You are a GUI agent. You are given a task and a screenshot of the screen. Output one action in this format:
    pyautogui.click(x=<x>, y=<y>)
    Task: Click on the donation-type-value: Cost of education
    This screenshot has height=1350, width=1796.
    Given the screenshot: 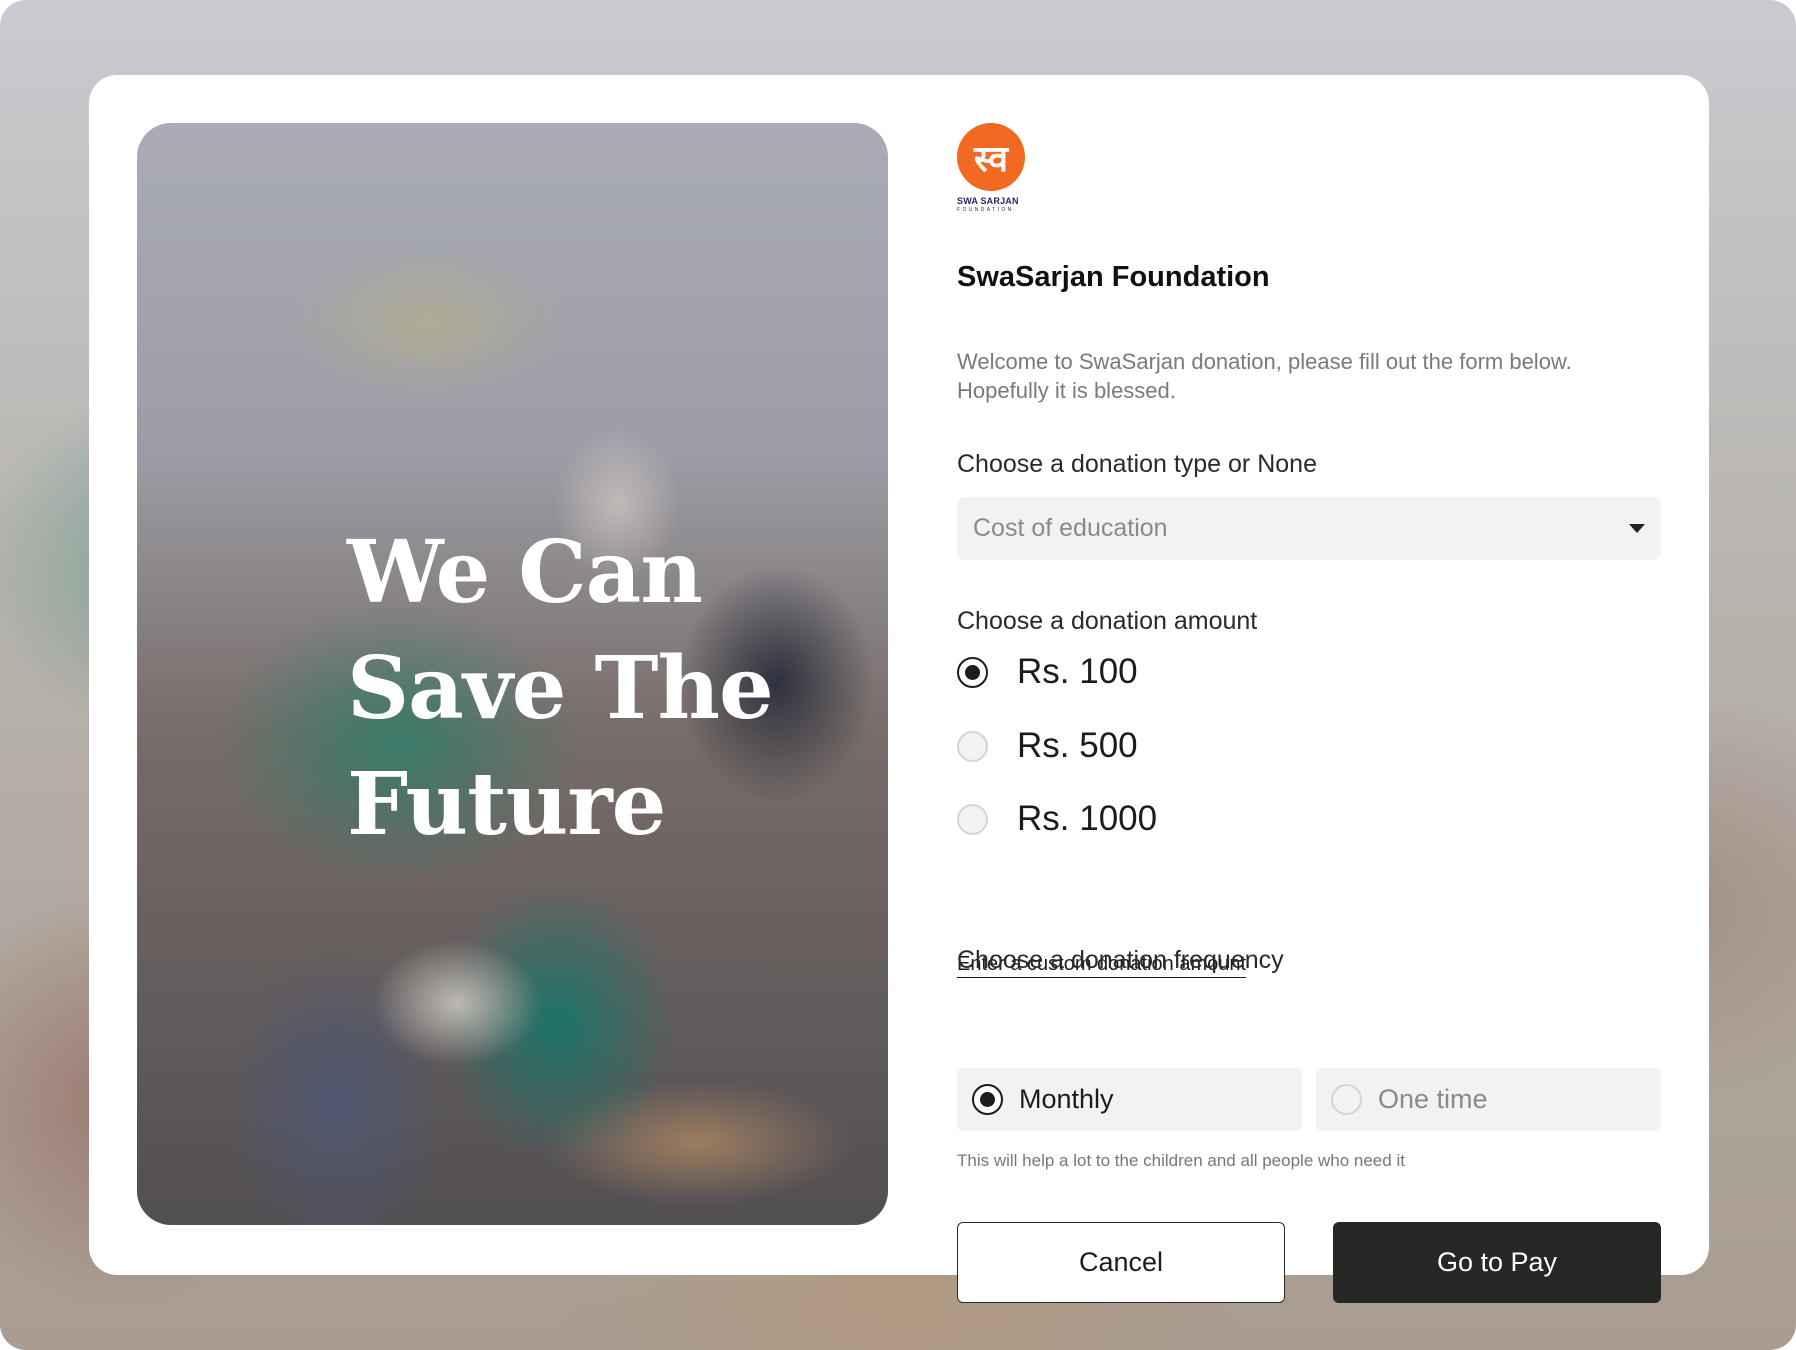 What is the action you would take?
    pyautogui.click(x=1070, y=528)
    